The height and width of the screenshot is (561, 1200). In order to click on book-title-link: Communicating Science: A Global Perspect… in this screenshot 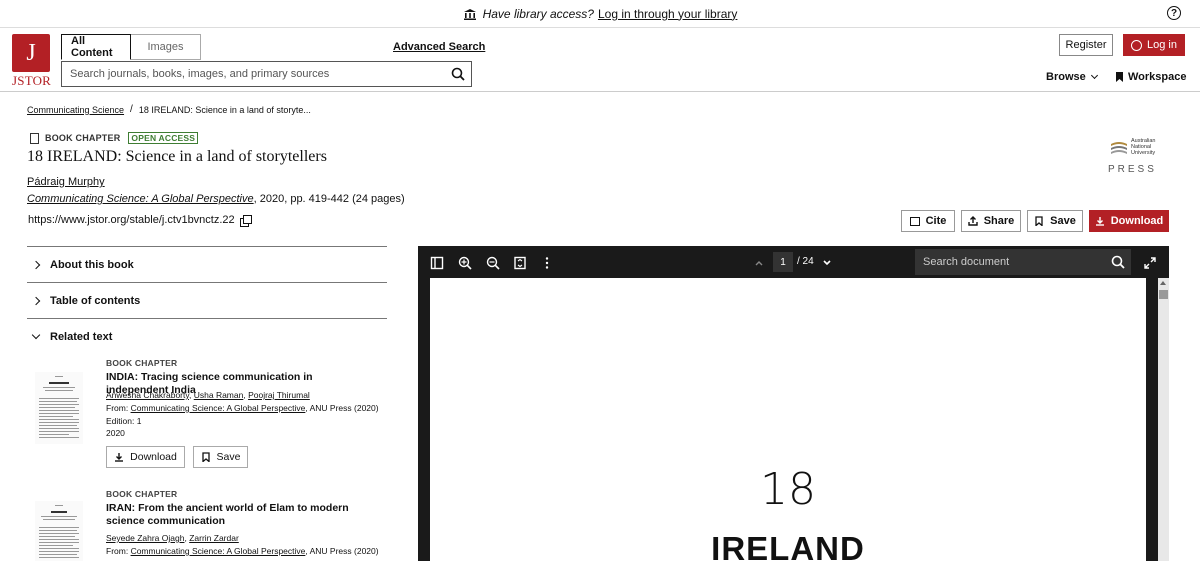, I will do `click(140, 199)`.